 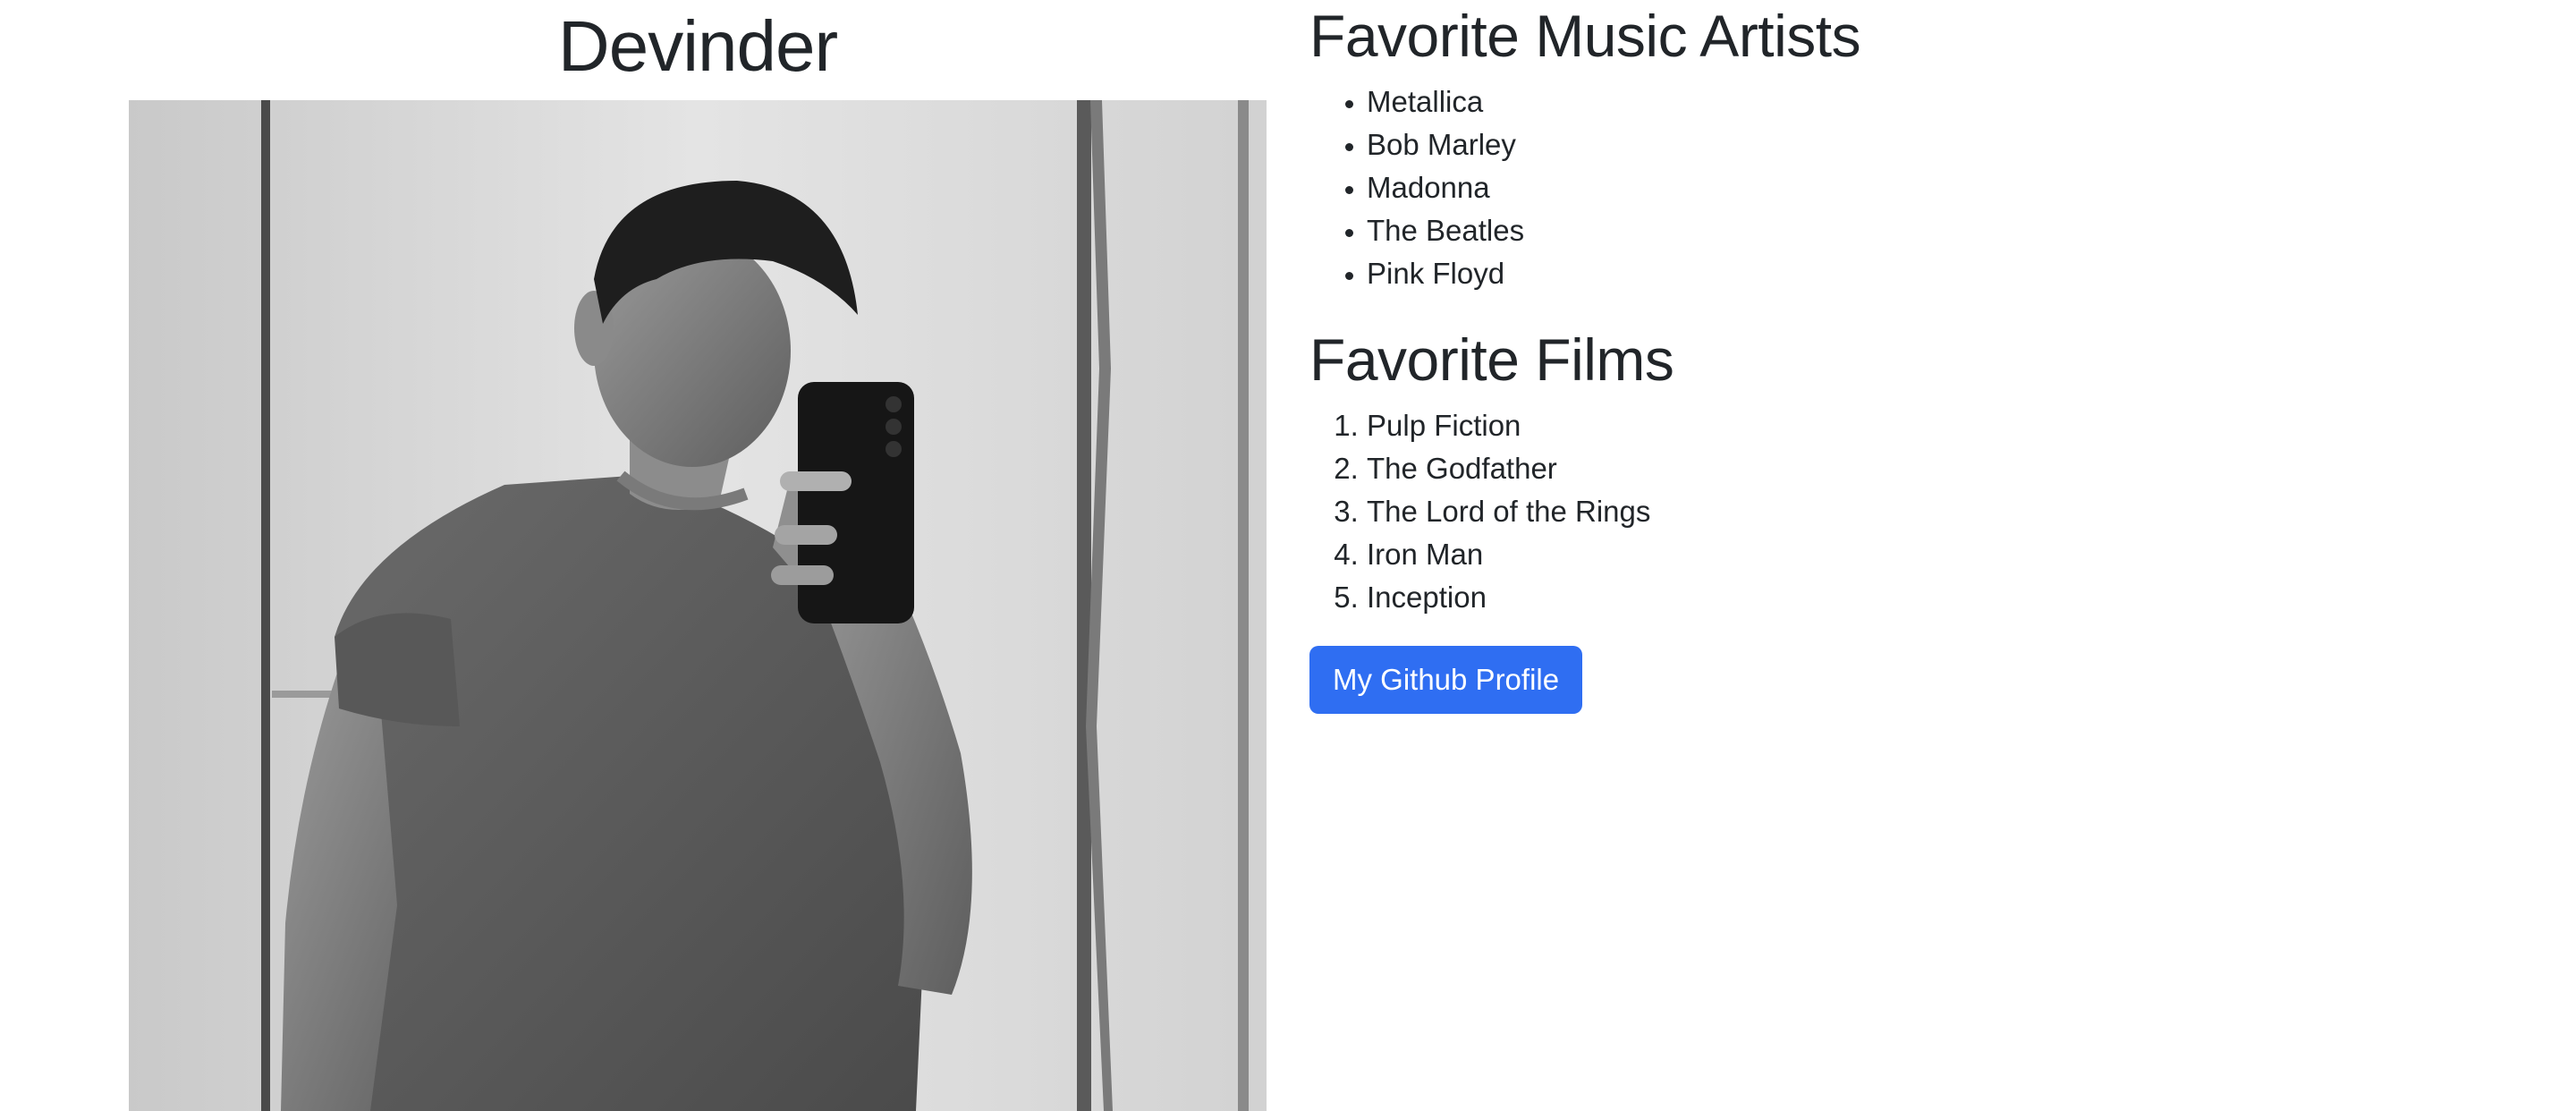 I want to click on list-item: The Beatles, so click(x=1919, y=230).